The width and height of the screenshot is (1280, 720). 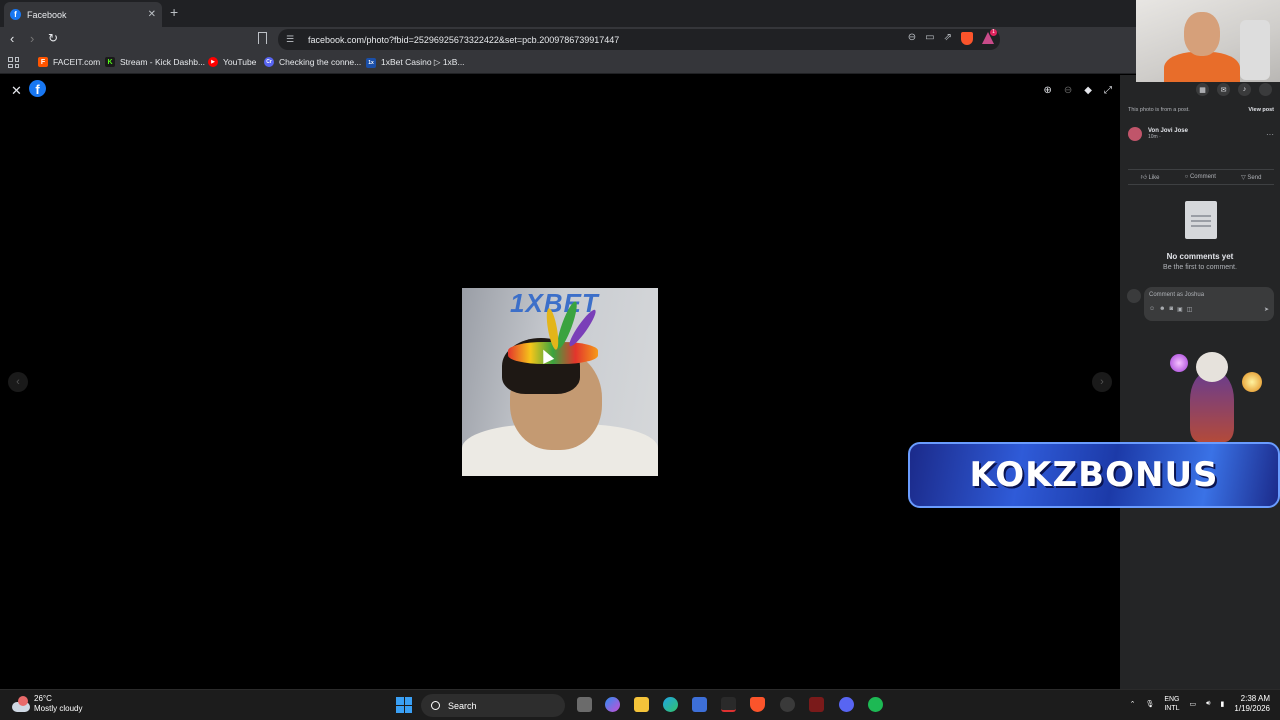 What do you see at coordinates (1209, 309) in the screenshot?
I see `comment-tools: ☺ ☻ ◙ ▣ ◫ ➤` at bounding box center [1209, 309].